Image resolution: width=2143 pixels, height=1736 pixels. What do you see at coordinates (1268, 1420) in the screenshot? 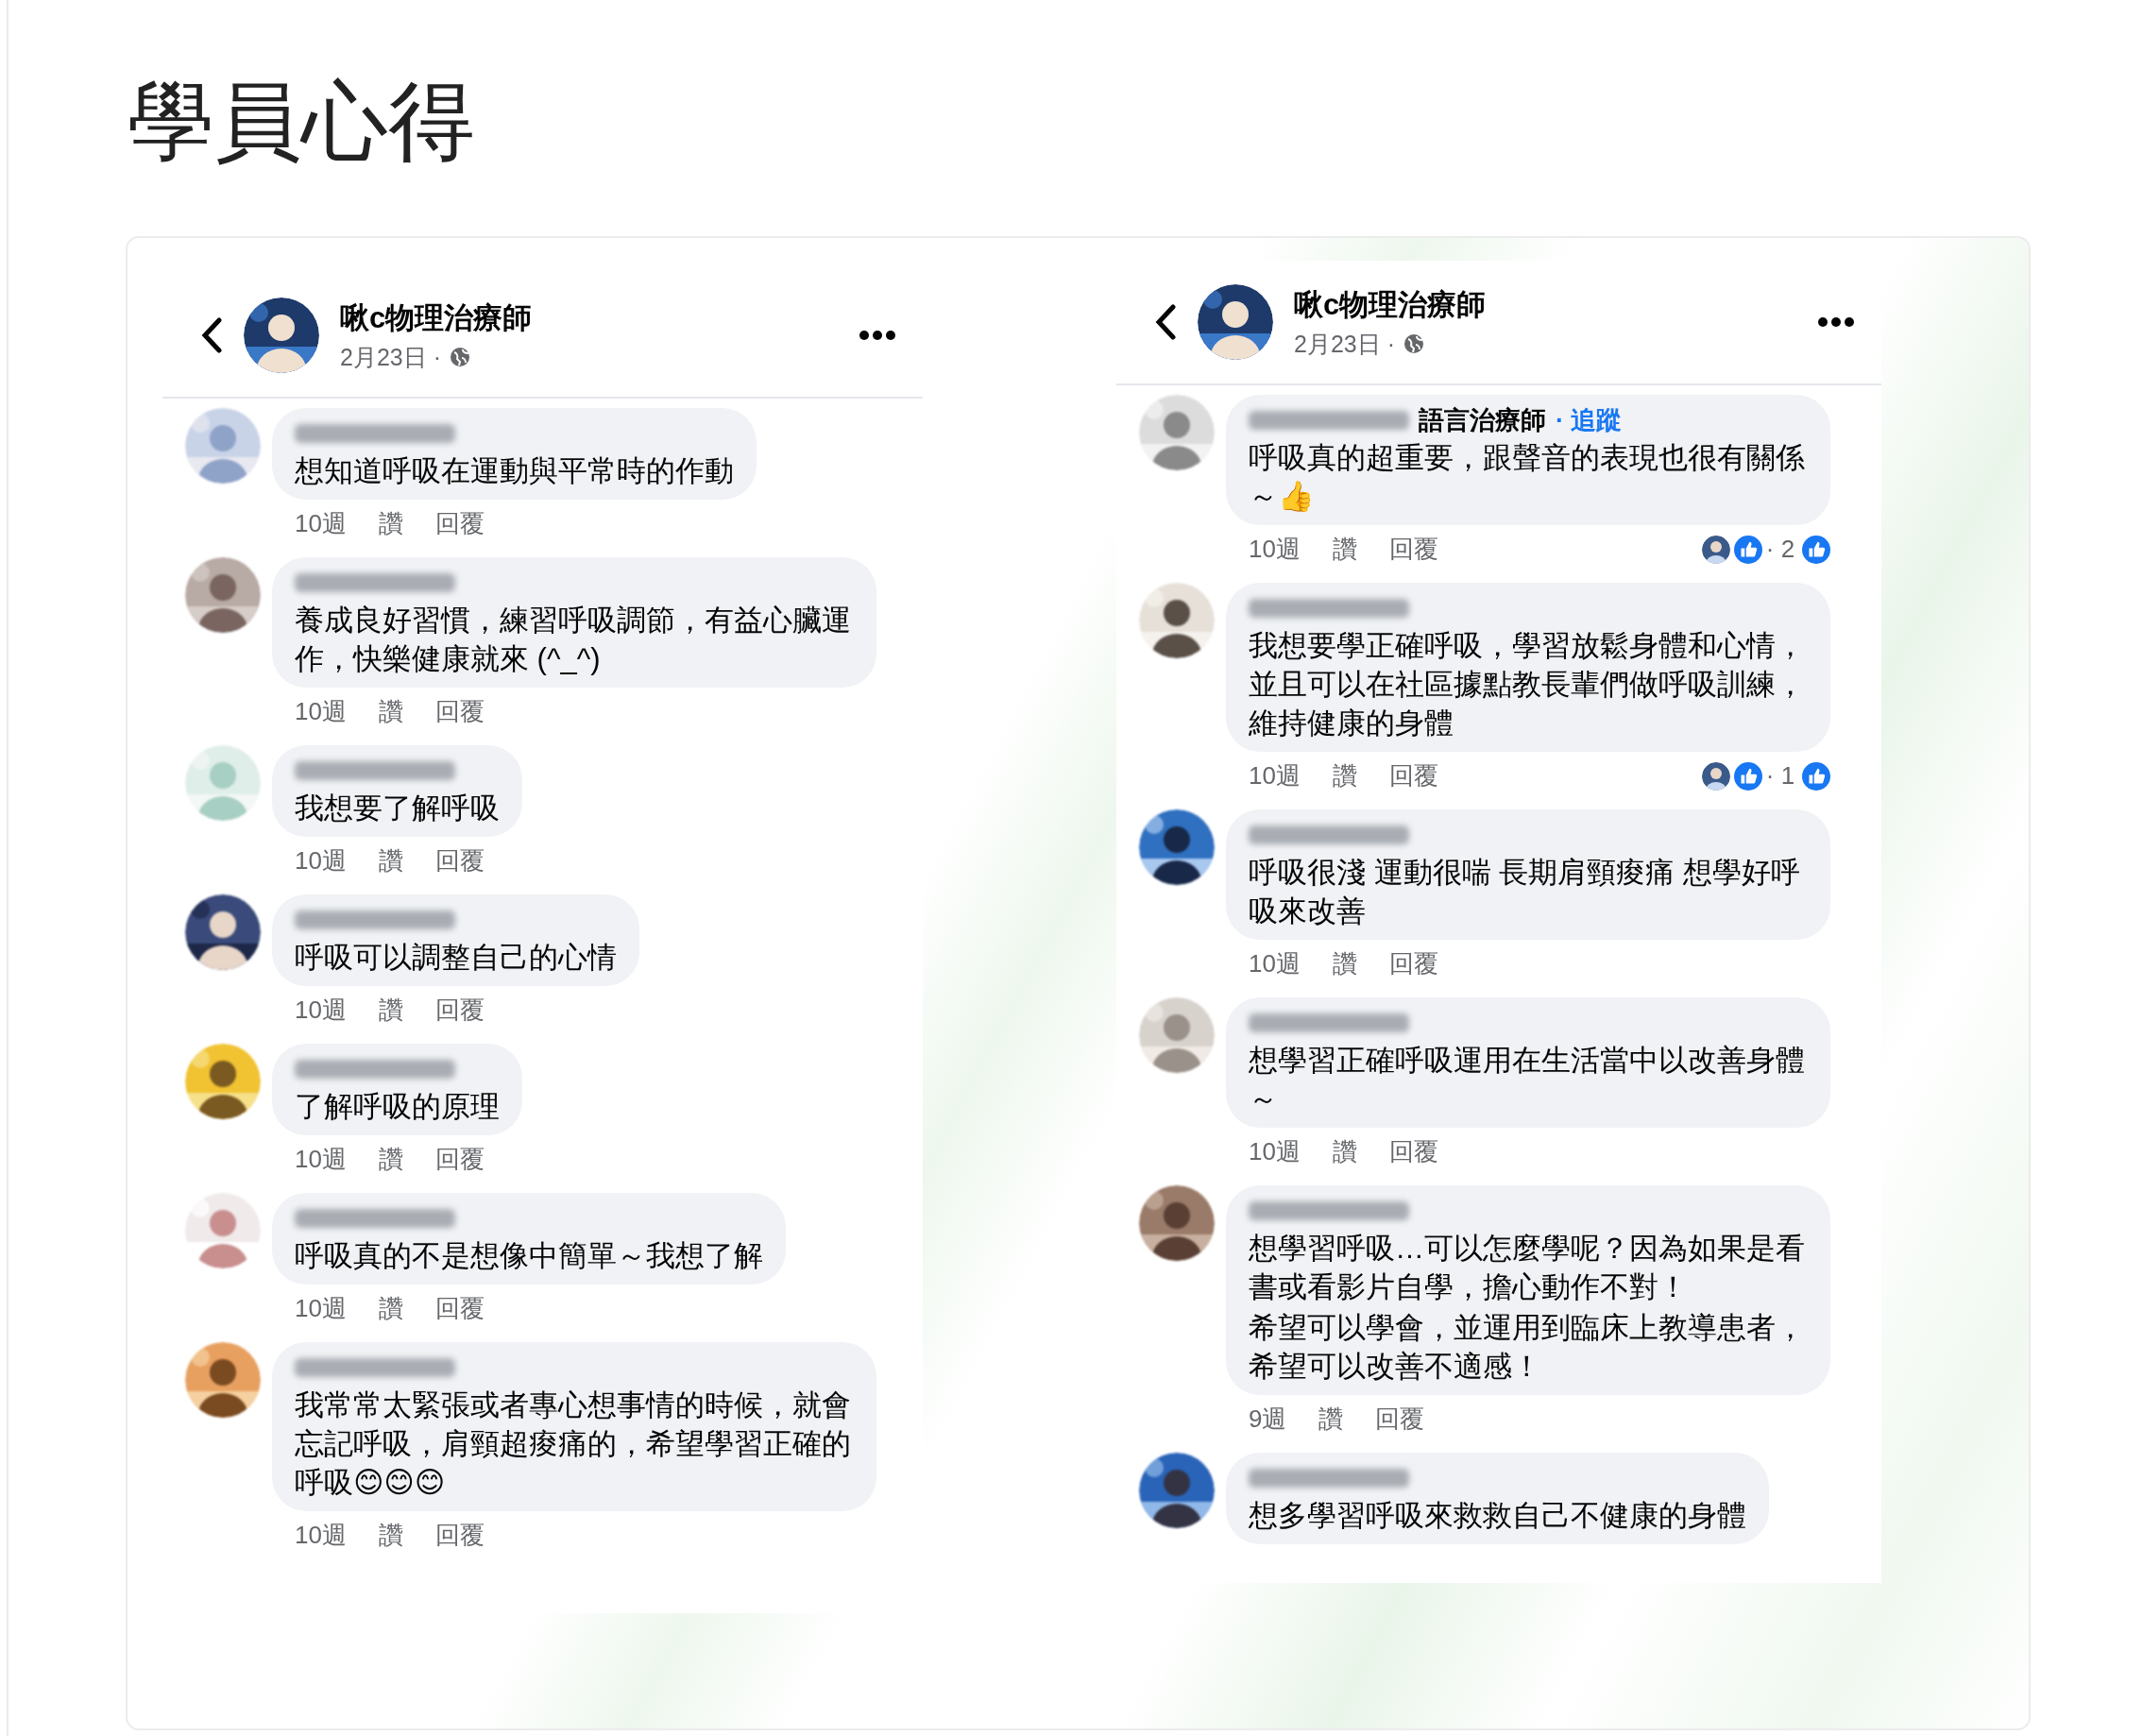
I see `comment-time: 9週` at bounding box center [1268, 1420].